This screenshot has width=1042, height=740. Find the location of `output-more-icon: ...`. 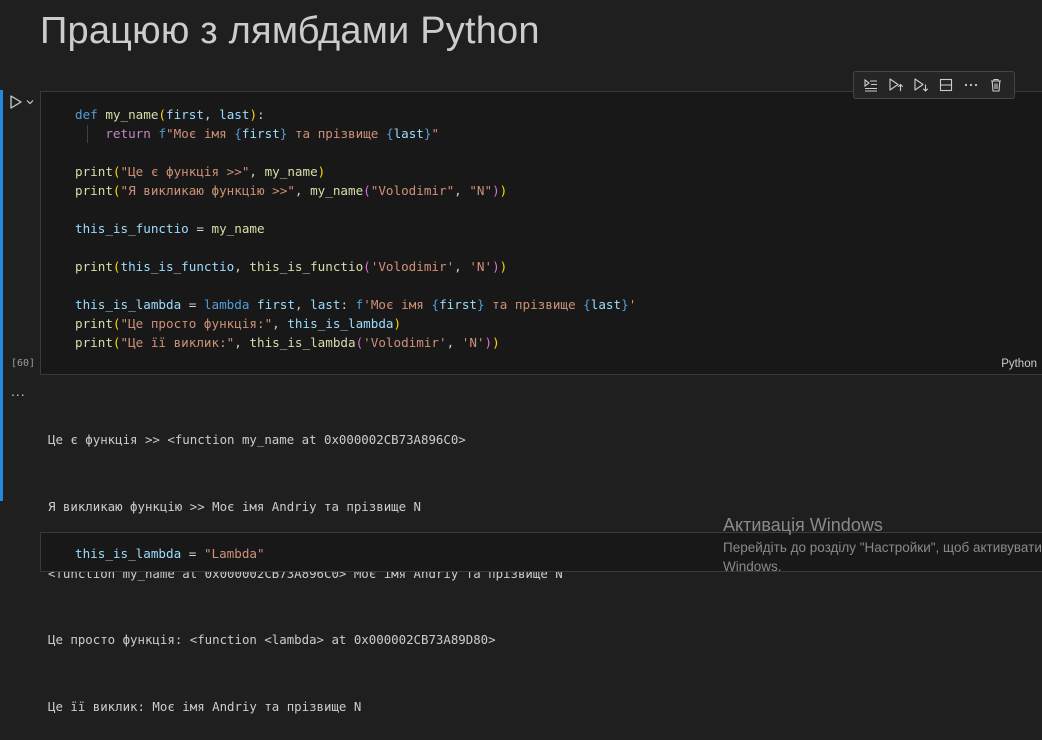

output-more-icon: ... is located at coordinates (18, 391).